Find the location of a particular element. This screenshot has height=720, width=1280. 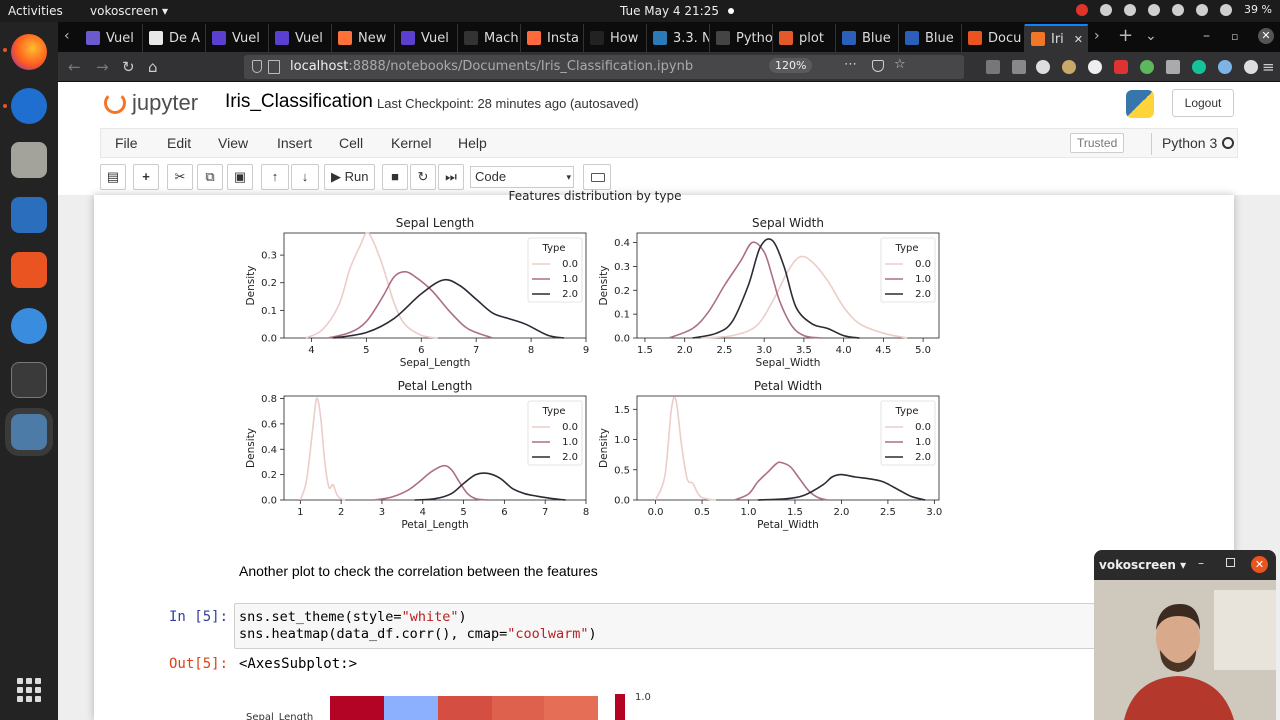

reload-icon: ↻ is located at coordinates (128, 67).